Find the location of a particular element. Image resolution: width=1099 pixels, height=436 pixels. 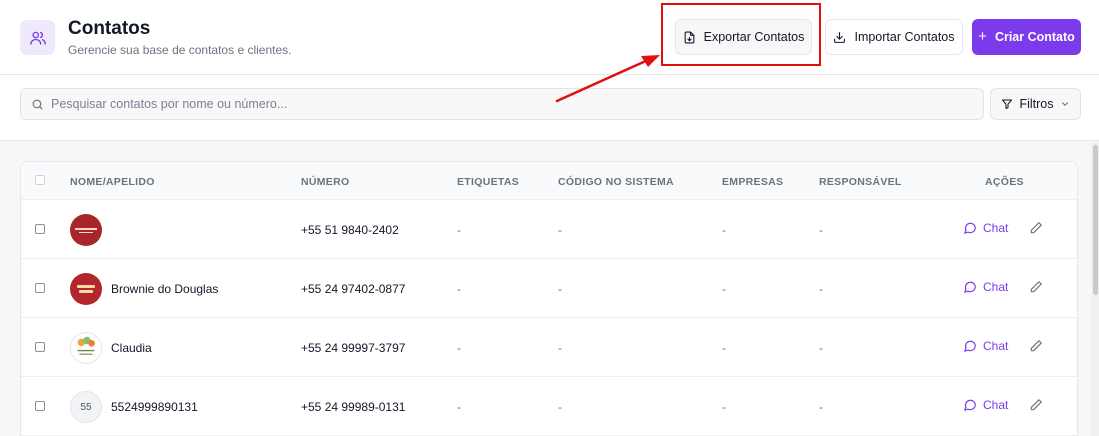

annotation-arrow-icon is located at coordinates (607, 79).